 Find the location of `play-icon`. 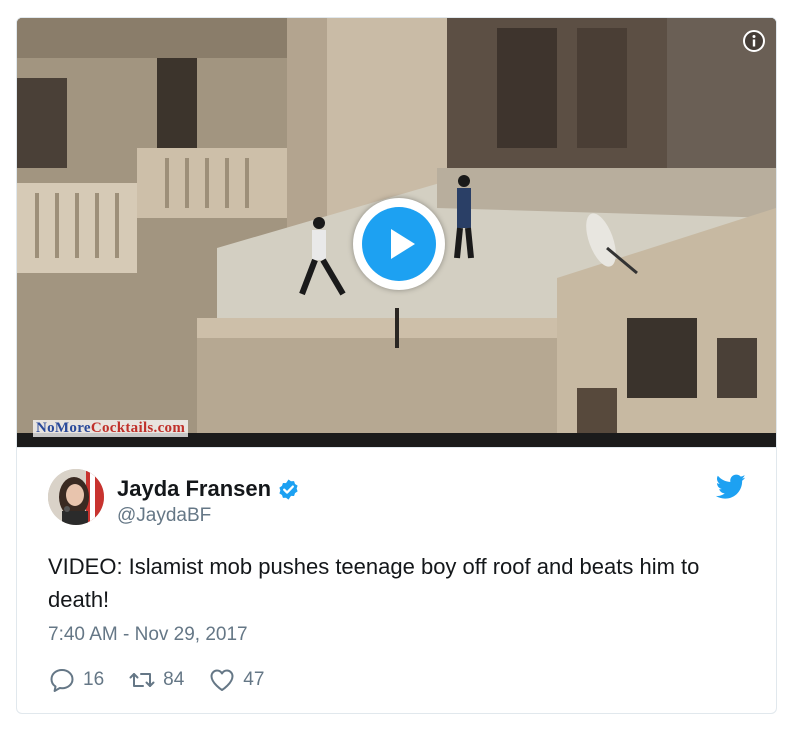

play-icon is located at coordinates (399, 244).